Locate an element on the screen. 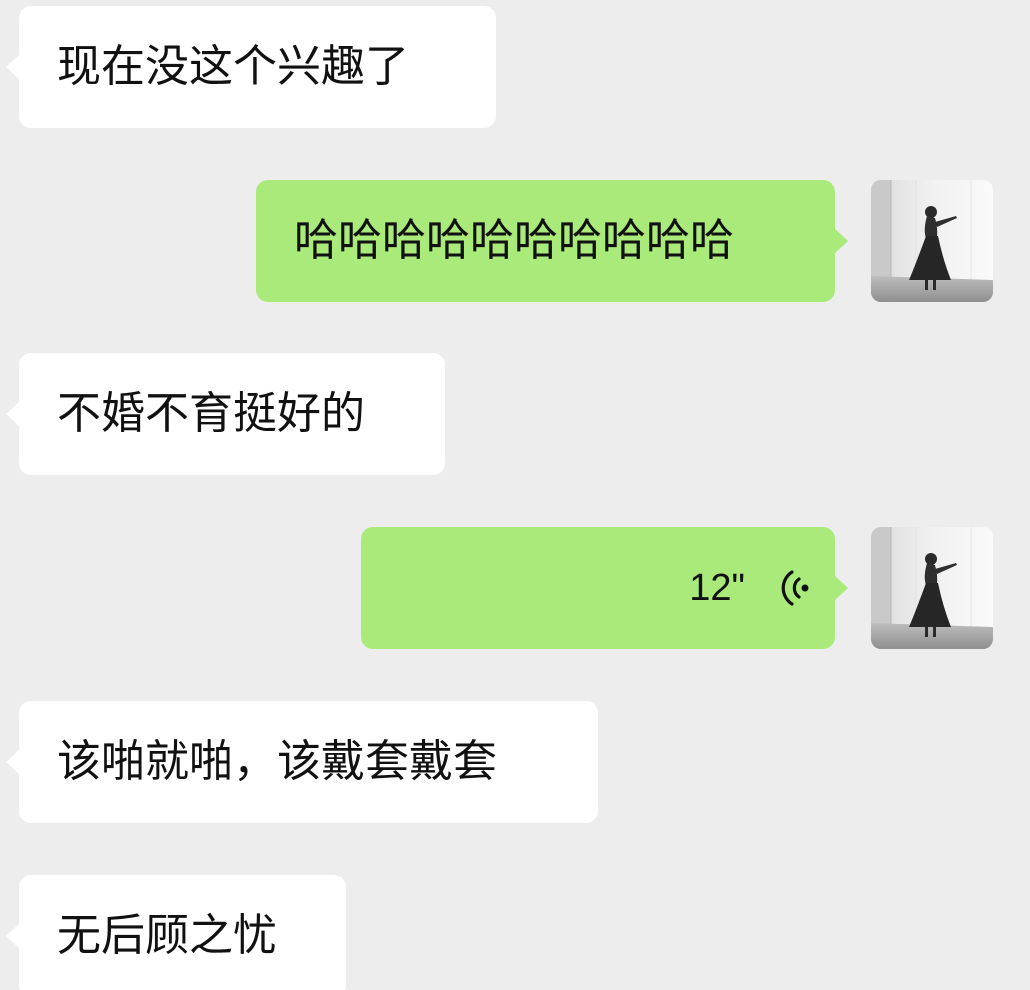 This screenshot has width=1030, height=990. message-bubble-incoming: 不婚不育挺好的 is located at coordinates (225, 414).